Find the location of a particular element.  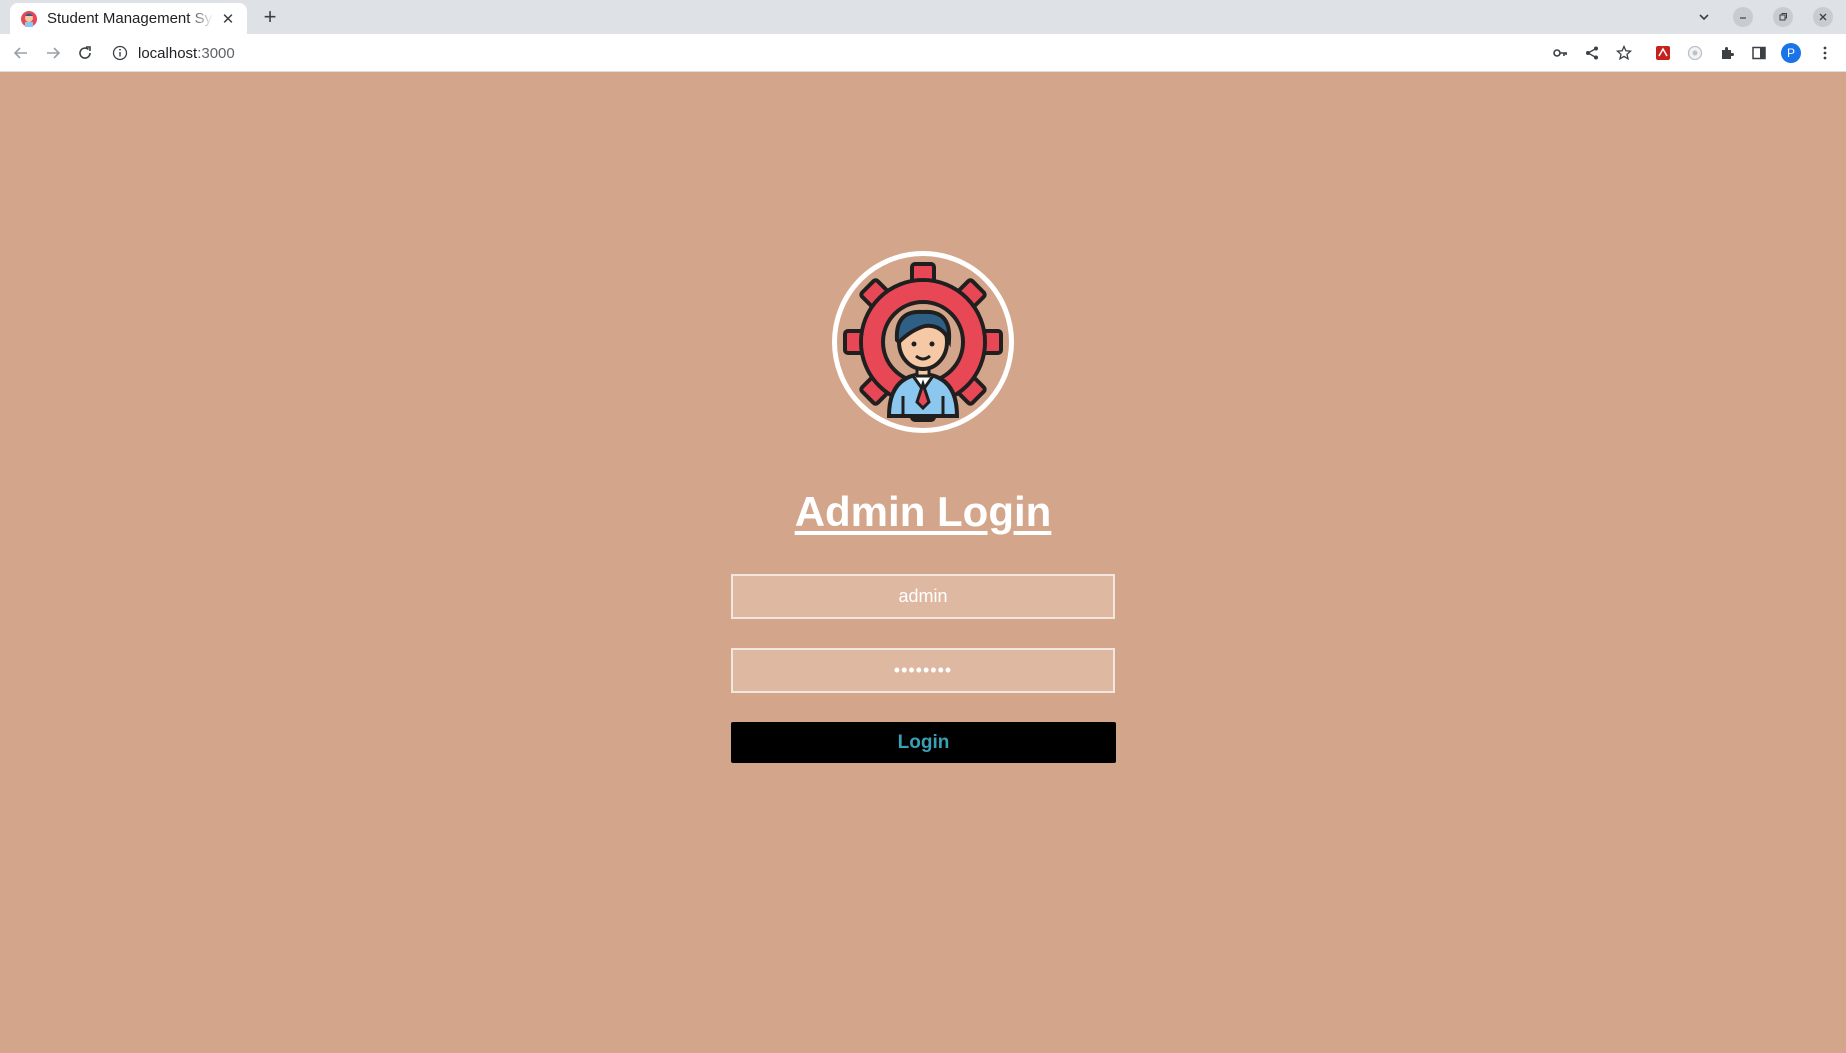

password-input is located at coordinates (923, 670).